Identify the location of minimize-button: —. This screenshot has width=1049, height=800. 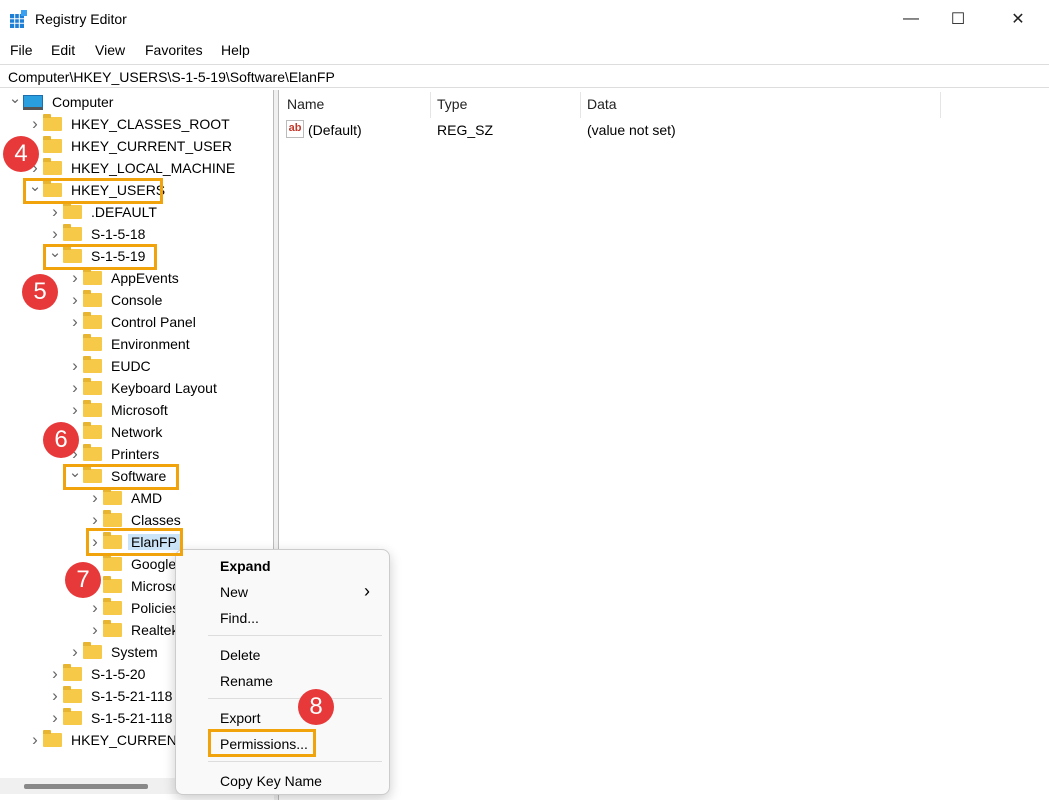
(911, 19).